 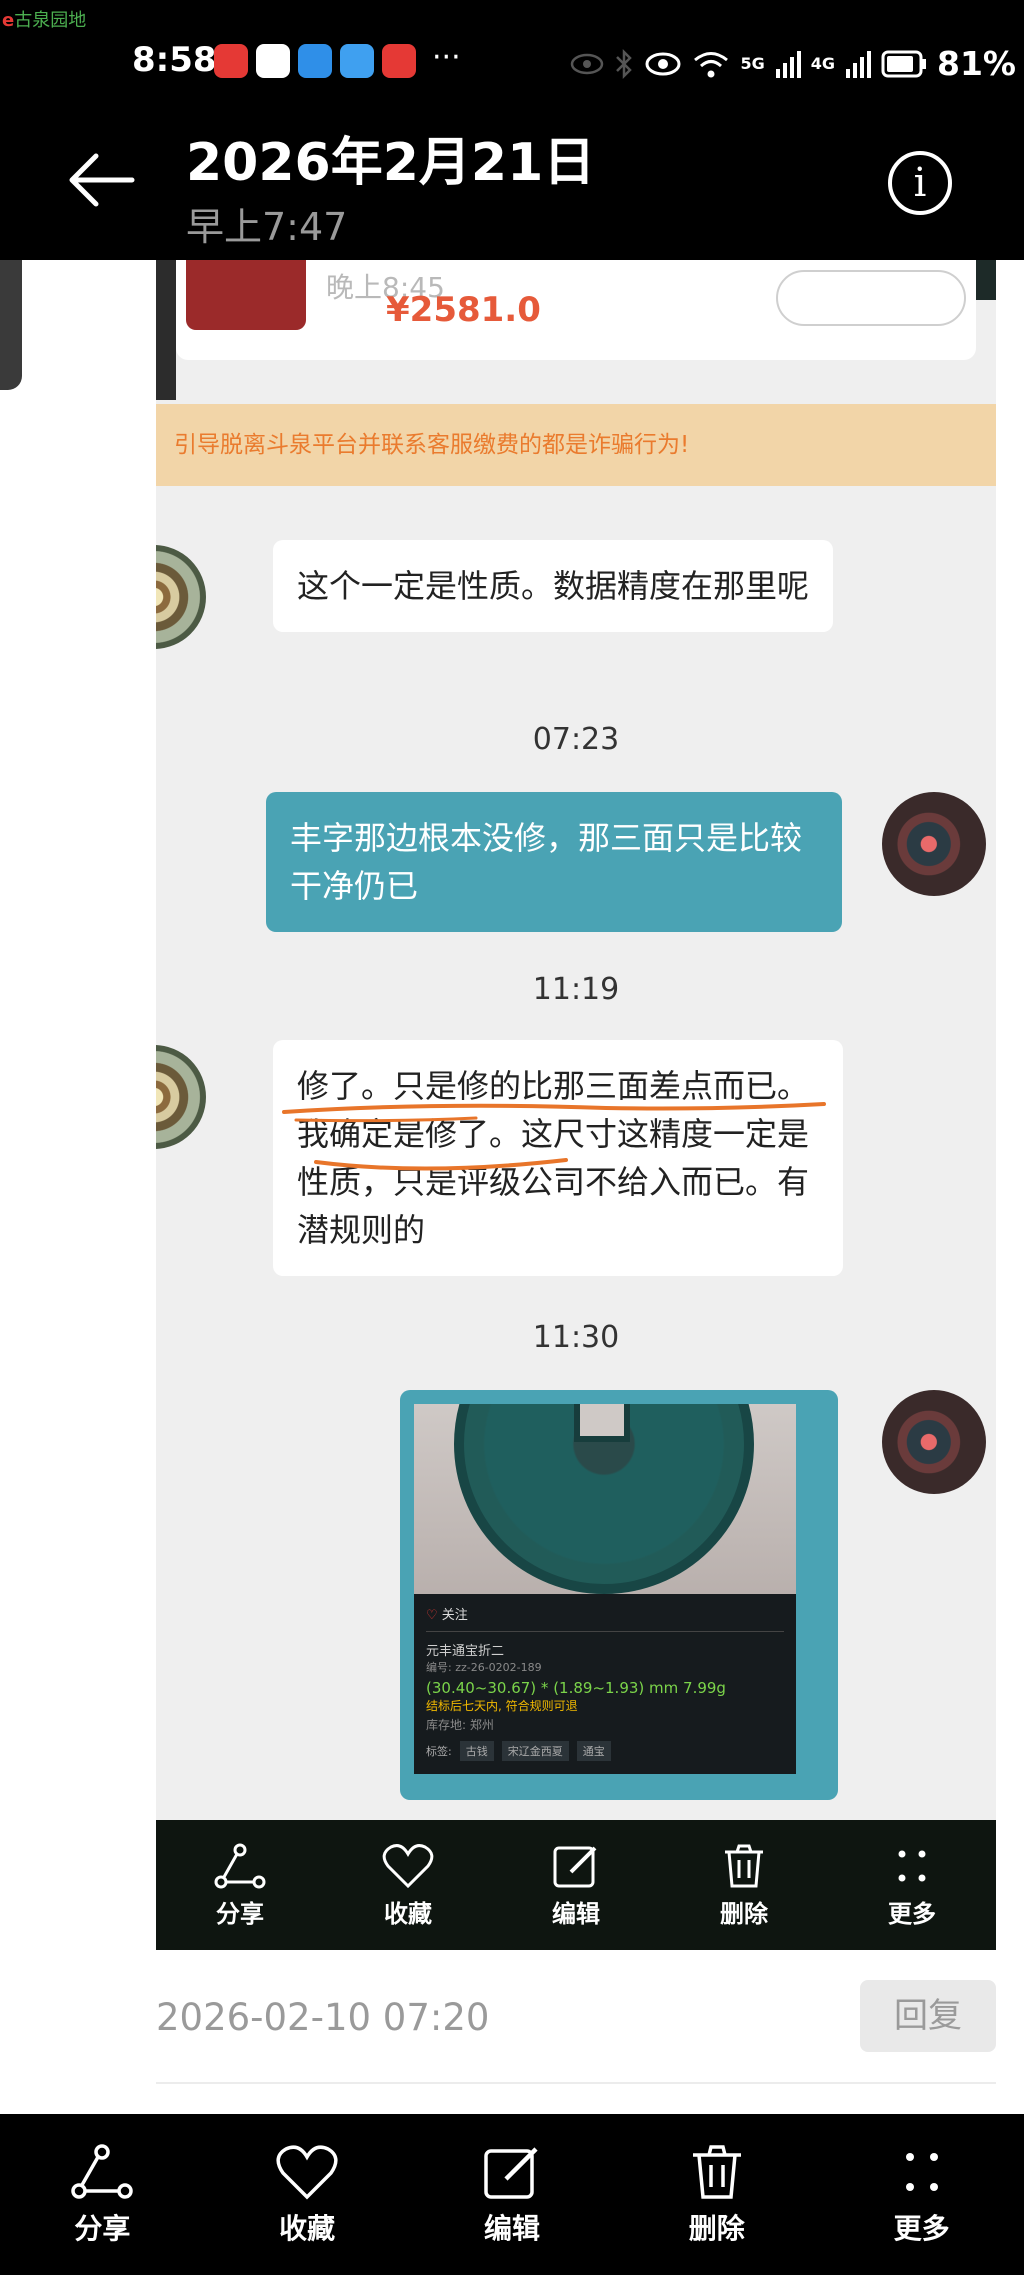 I want to click on inner-delete-label: 删除, so click(x=744, y=1913).